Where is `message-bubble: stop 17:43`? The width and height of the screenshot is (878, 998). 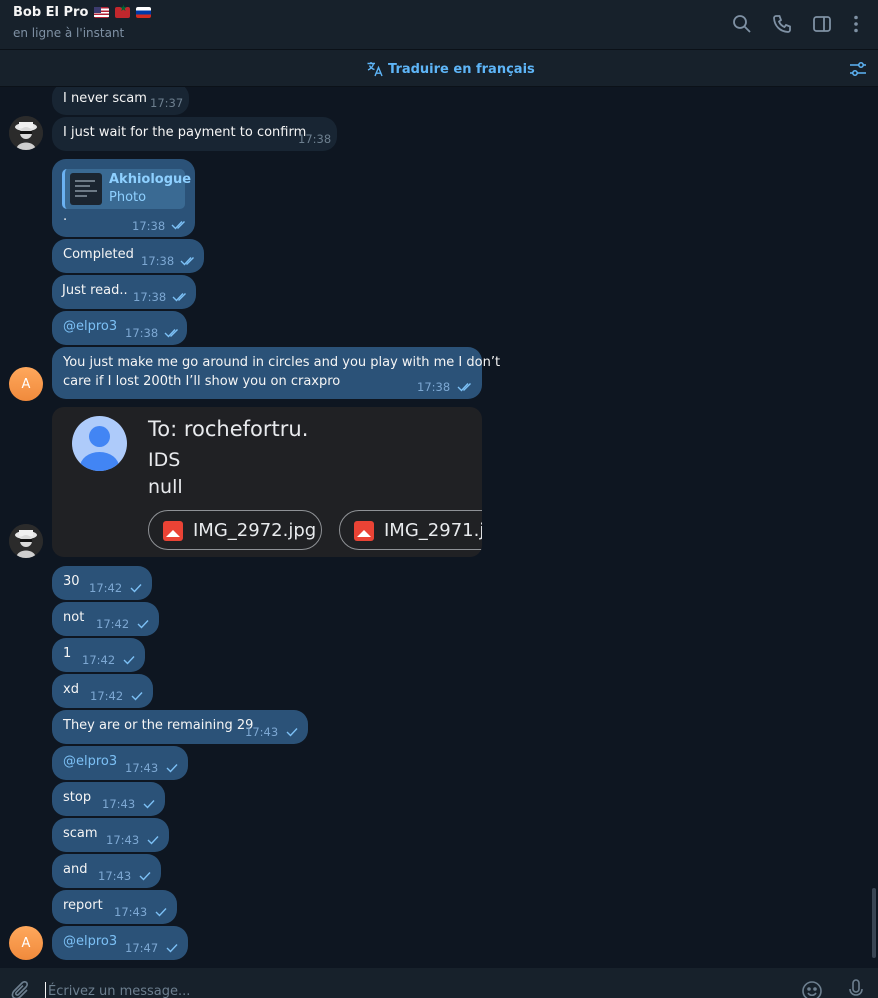 message-bubble: stop 17:43 is located at coordinates (108, 799).